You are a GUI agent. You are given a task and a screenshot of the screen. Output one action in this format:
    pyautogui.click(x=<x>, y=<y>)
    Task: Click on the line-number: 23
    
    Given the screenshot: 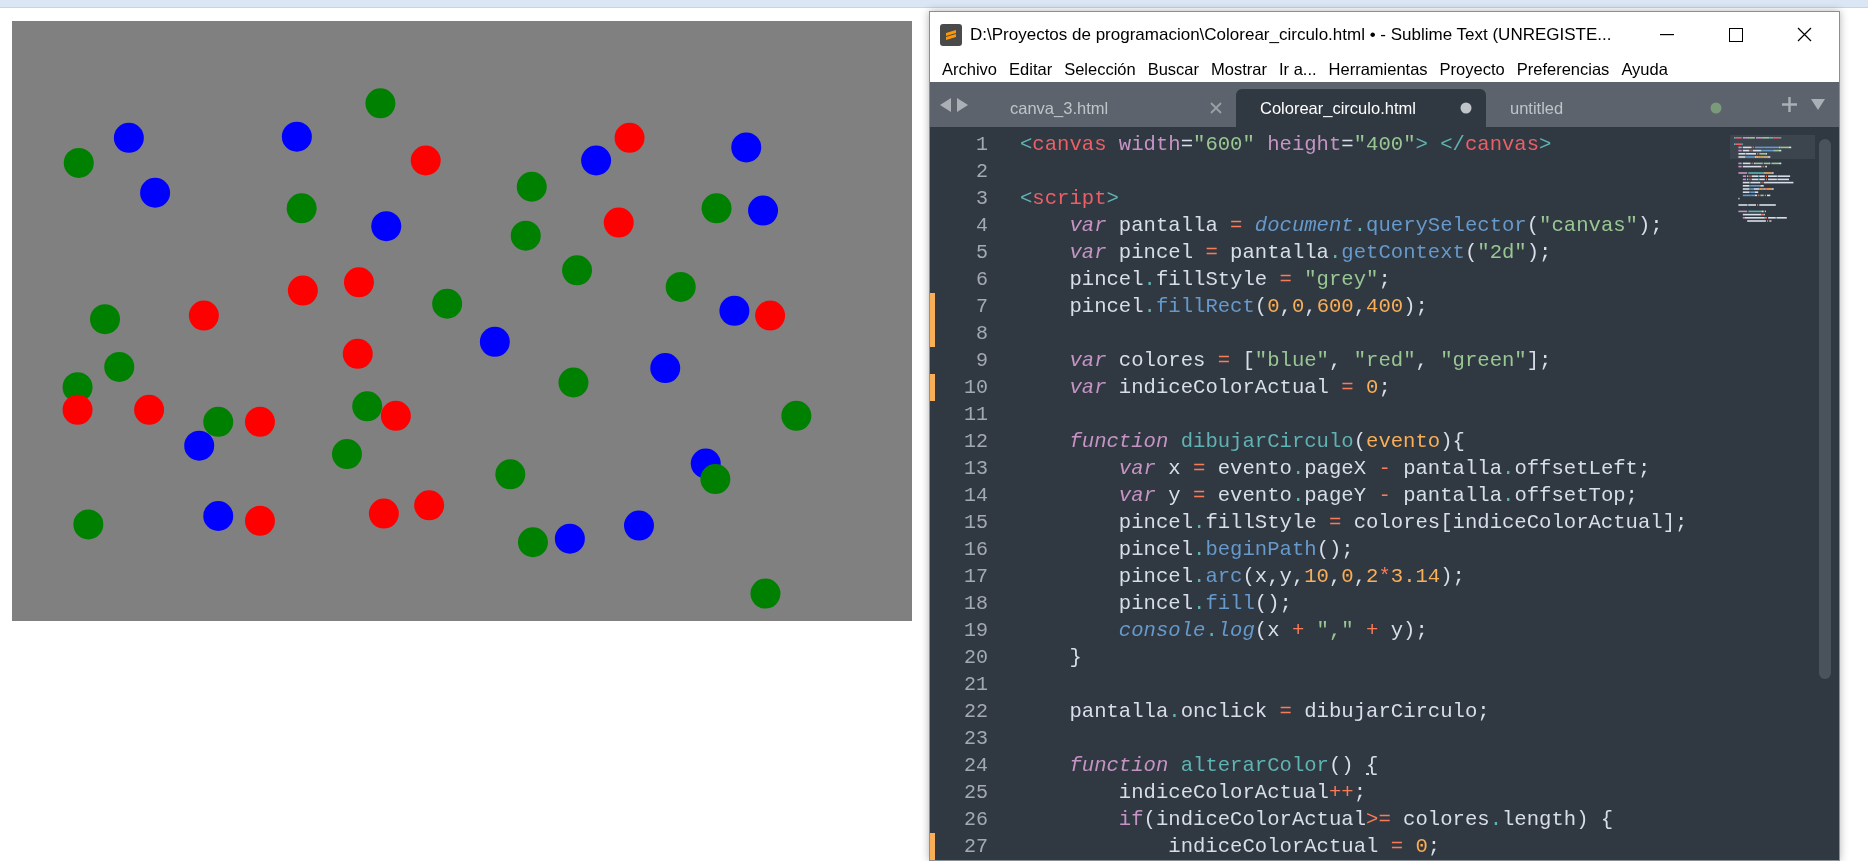 What is the action you would take?
    pyautogui.click(x=976, y=739)
    